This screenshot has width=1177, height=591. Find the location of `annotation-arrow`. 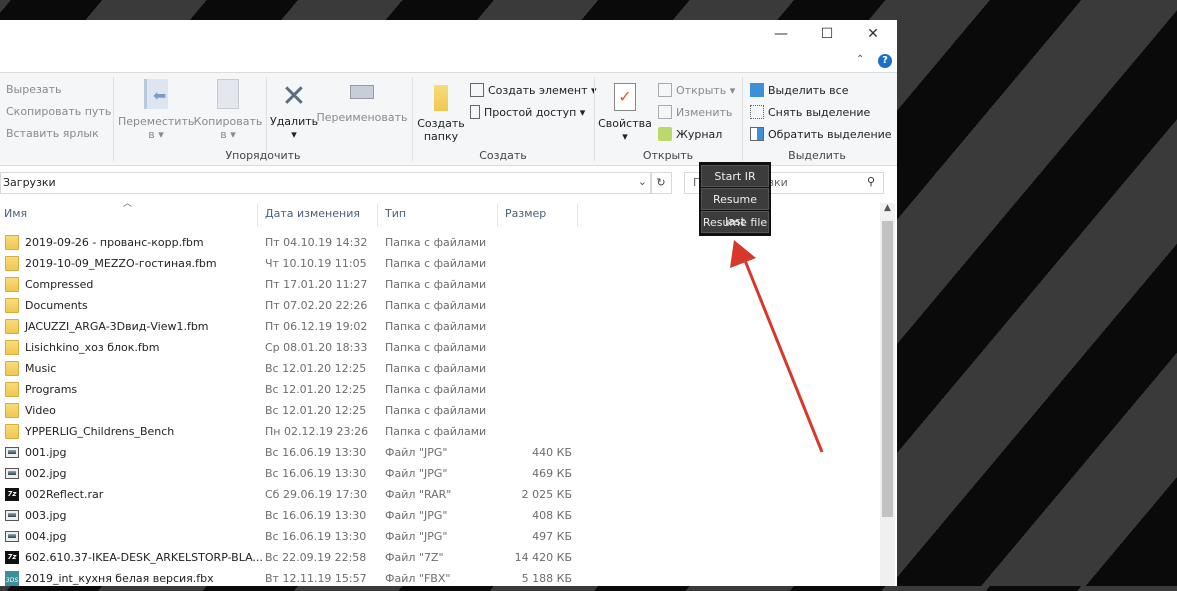

annotation-arrow is located at coordinates (777, 346).